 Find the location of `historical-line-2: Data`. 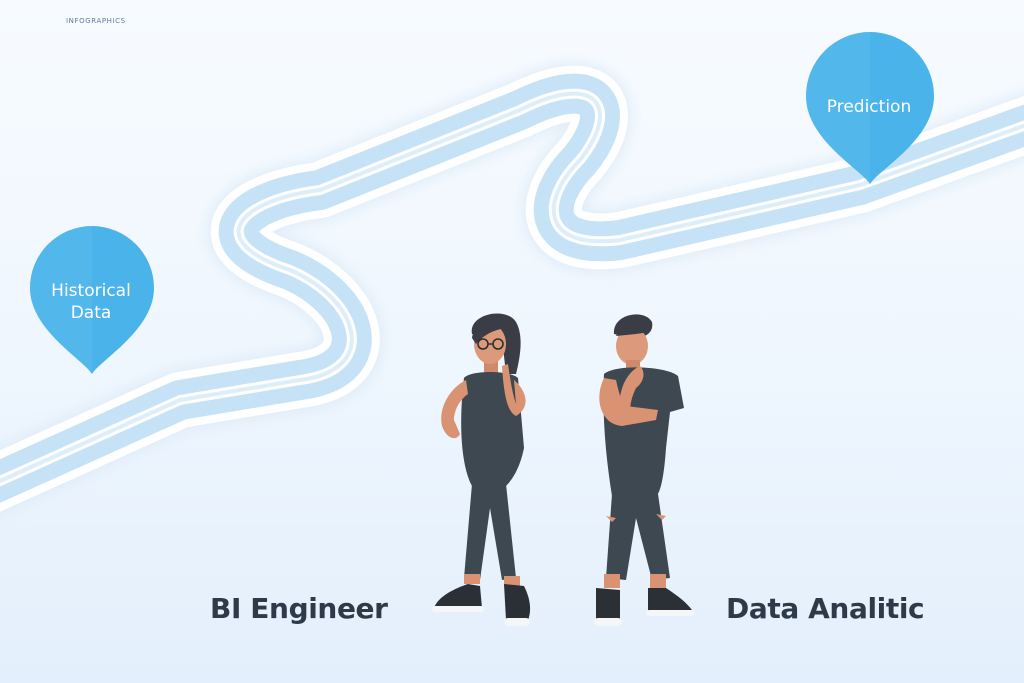

historical-line-2: Data is located at coordinates (91, 313).